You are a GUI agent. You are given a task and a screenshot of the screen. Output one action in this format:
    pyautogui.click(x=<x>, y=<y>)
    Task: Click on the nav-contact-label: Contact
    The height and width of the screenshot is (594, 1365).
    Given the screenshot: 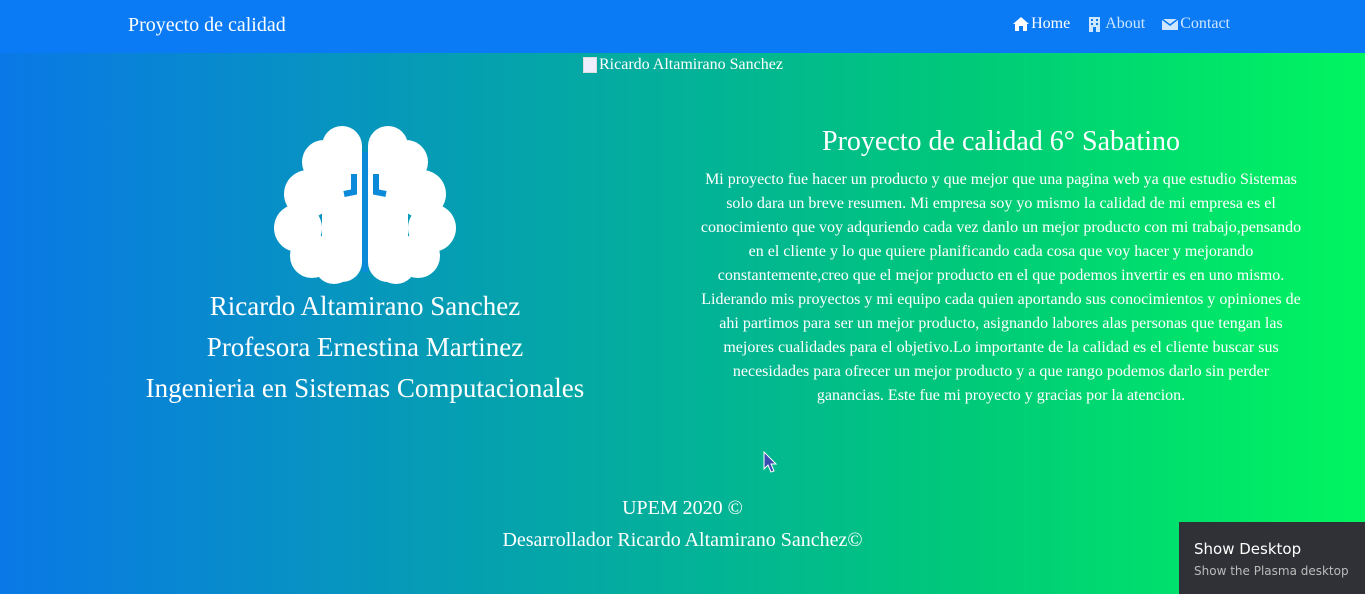 What is the action you would take?
    pyautogui.click(x=1205, y=23)
    